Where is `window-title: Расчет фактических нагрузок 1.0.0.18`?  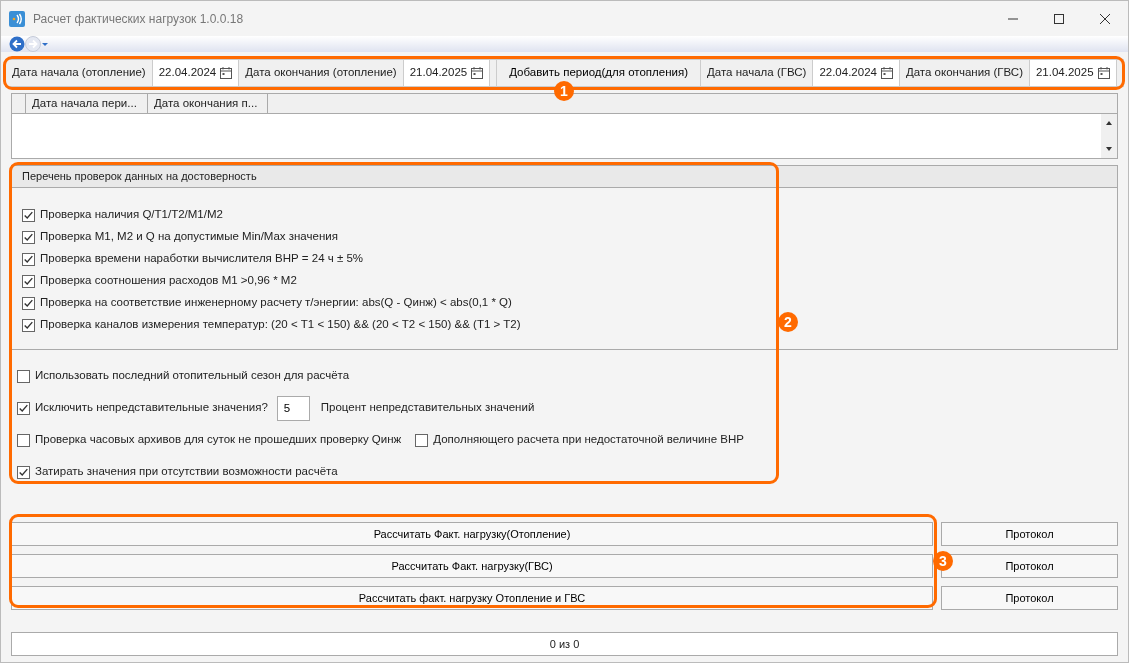
window-title: Расчет фактических нагрузок 1.0.0.18 is located at coordinates (138, 19).